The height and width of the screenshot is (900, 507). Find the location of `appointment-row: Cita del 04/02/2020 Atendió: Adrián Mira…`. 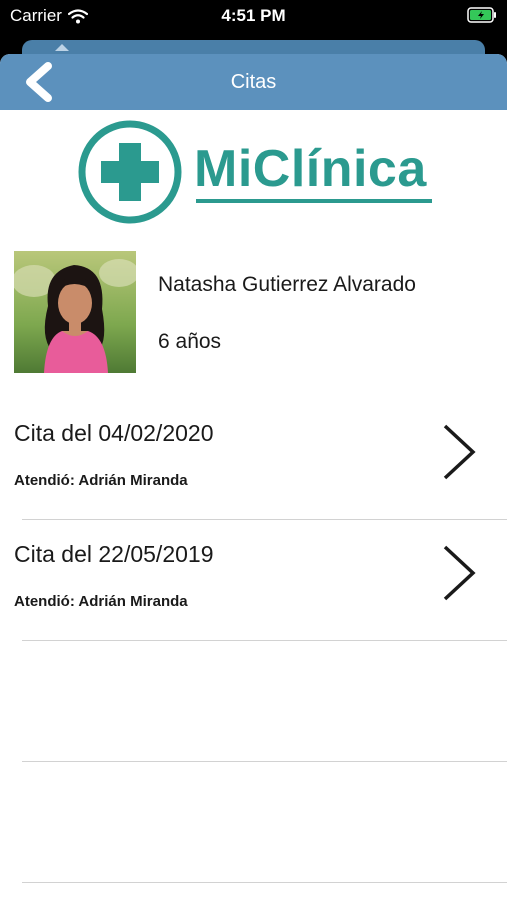

appointment-row: Cita del 04/02/2020 Atendió: Adrián Mira… is located at coordinates (253, 461).